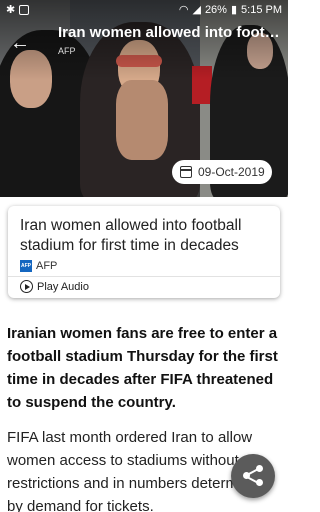  What do you see at coordinates (261, 9) in the screenshot?
I see `clock: 5:15 PM` at bounding box center [261, 9].